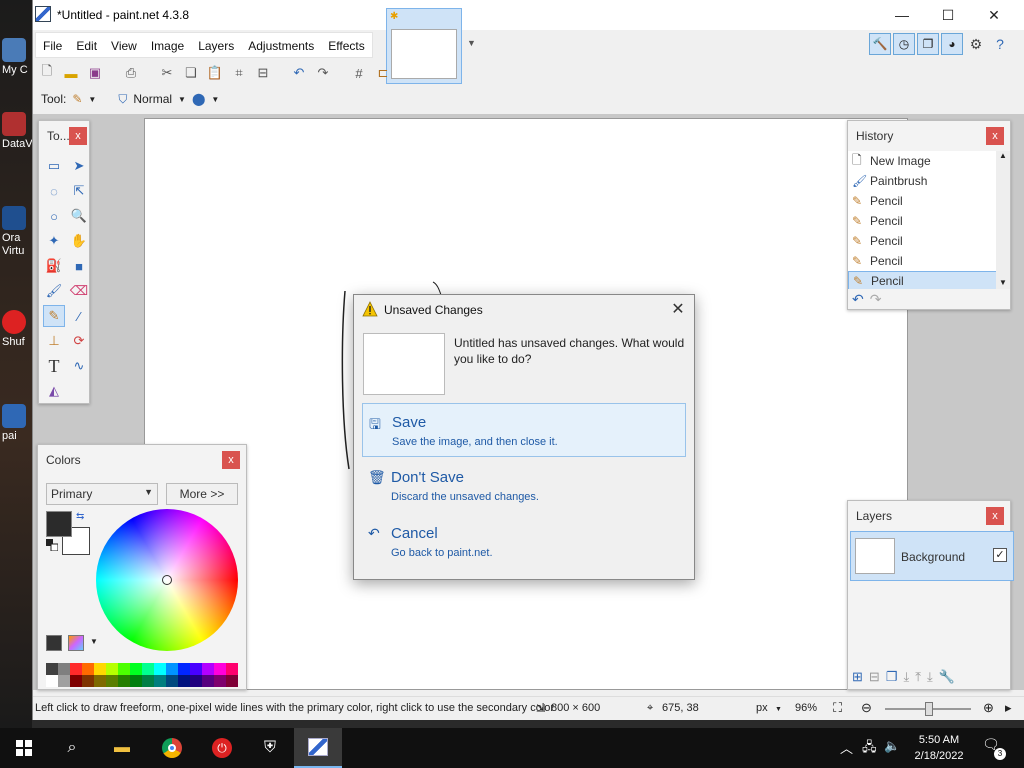 The image size is (1024, 768). What do you see at coordinates (54, 266) in the screenshot?
I see `paint-bucket-icon: ⛽` at bounding box center [54, 266].